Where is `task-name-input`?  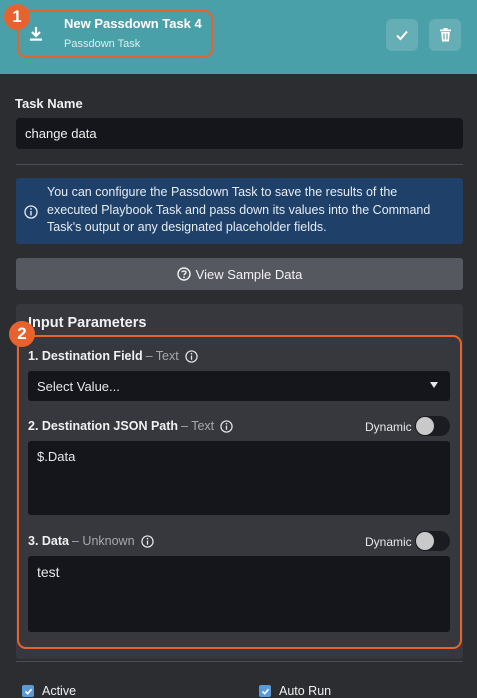
task-name-input is located at coordinates (239, 133).